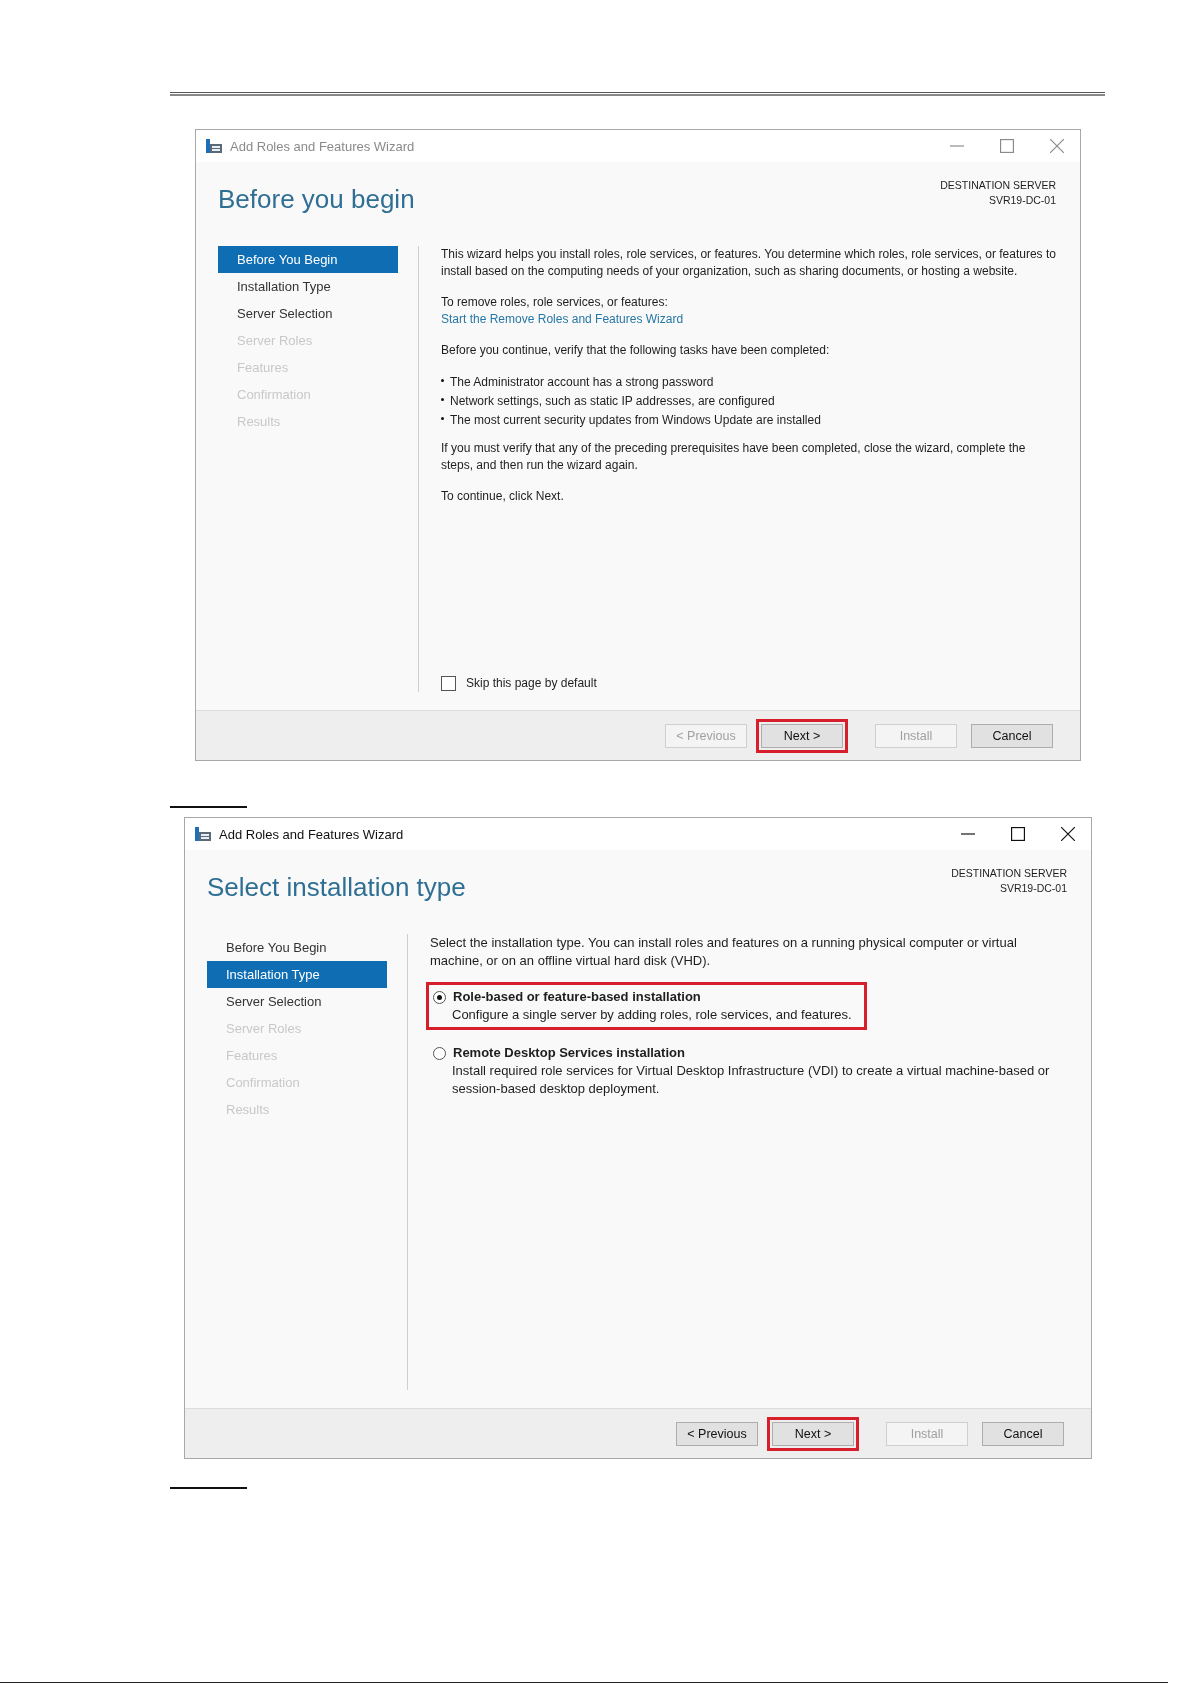 This screenshot has width=1192, height=1685. Describe the element at coordinates (749, 263) in the screenshot. I see `paragraph: This wizard helps you install roles, role services, or features. You determine which roles, role services, or features to install based on the computing needs of your organization, such as sharing documents, or hosting a website.` at that location.